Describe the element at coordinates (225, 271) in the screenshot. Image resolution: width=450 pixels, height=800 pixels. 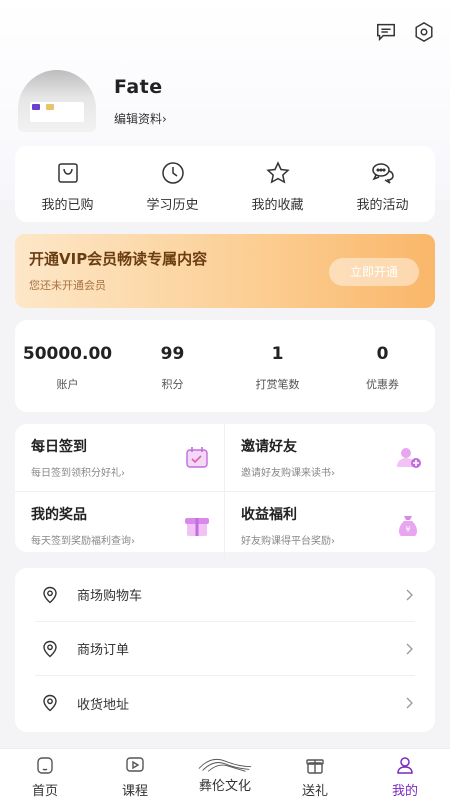
I see `vip-banner: 开通VIP会员畅读专属内容 您还未开通会员 立即开通` at that location.